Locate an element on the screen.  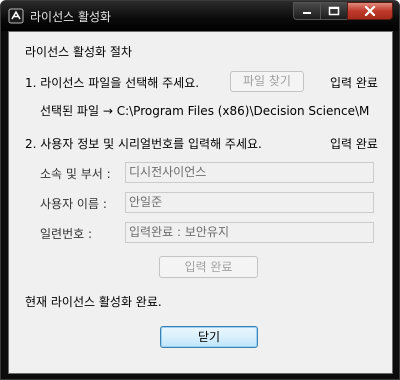
step1-instruction: 1. 라이선스 파일을 선택해 주세요. is located at coordinates (112, 83).